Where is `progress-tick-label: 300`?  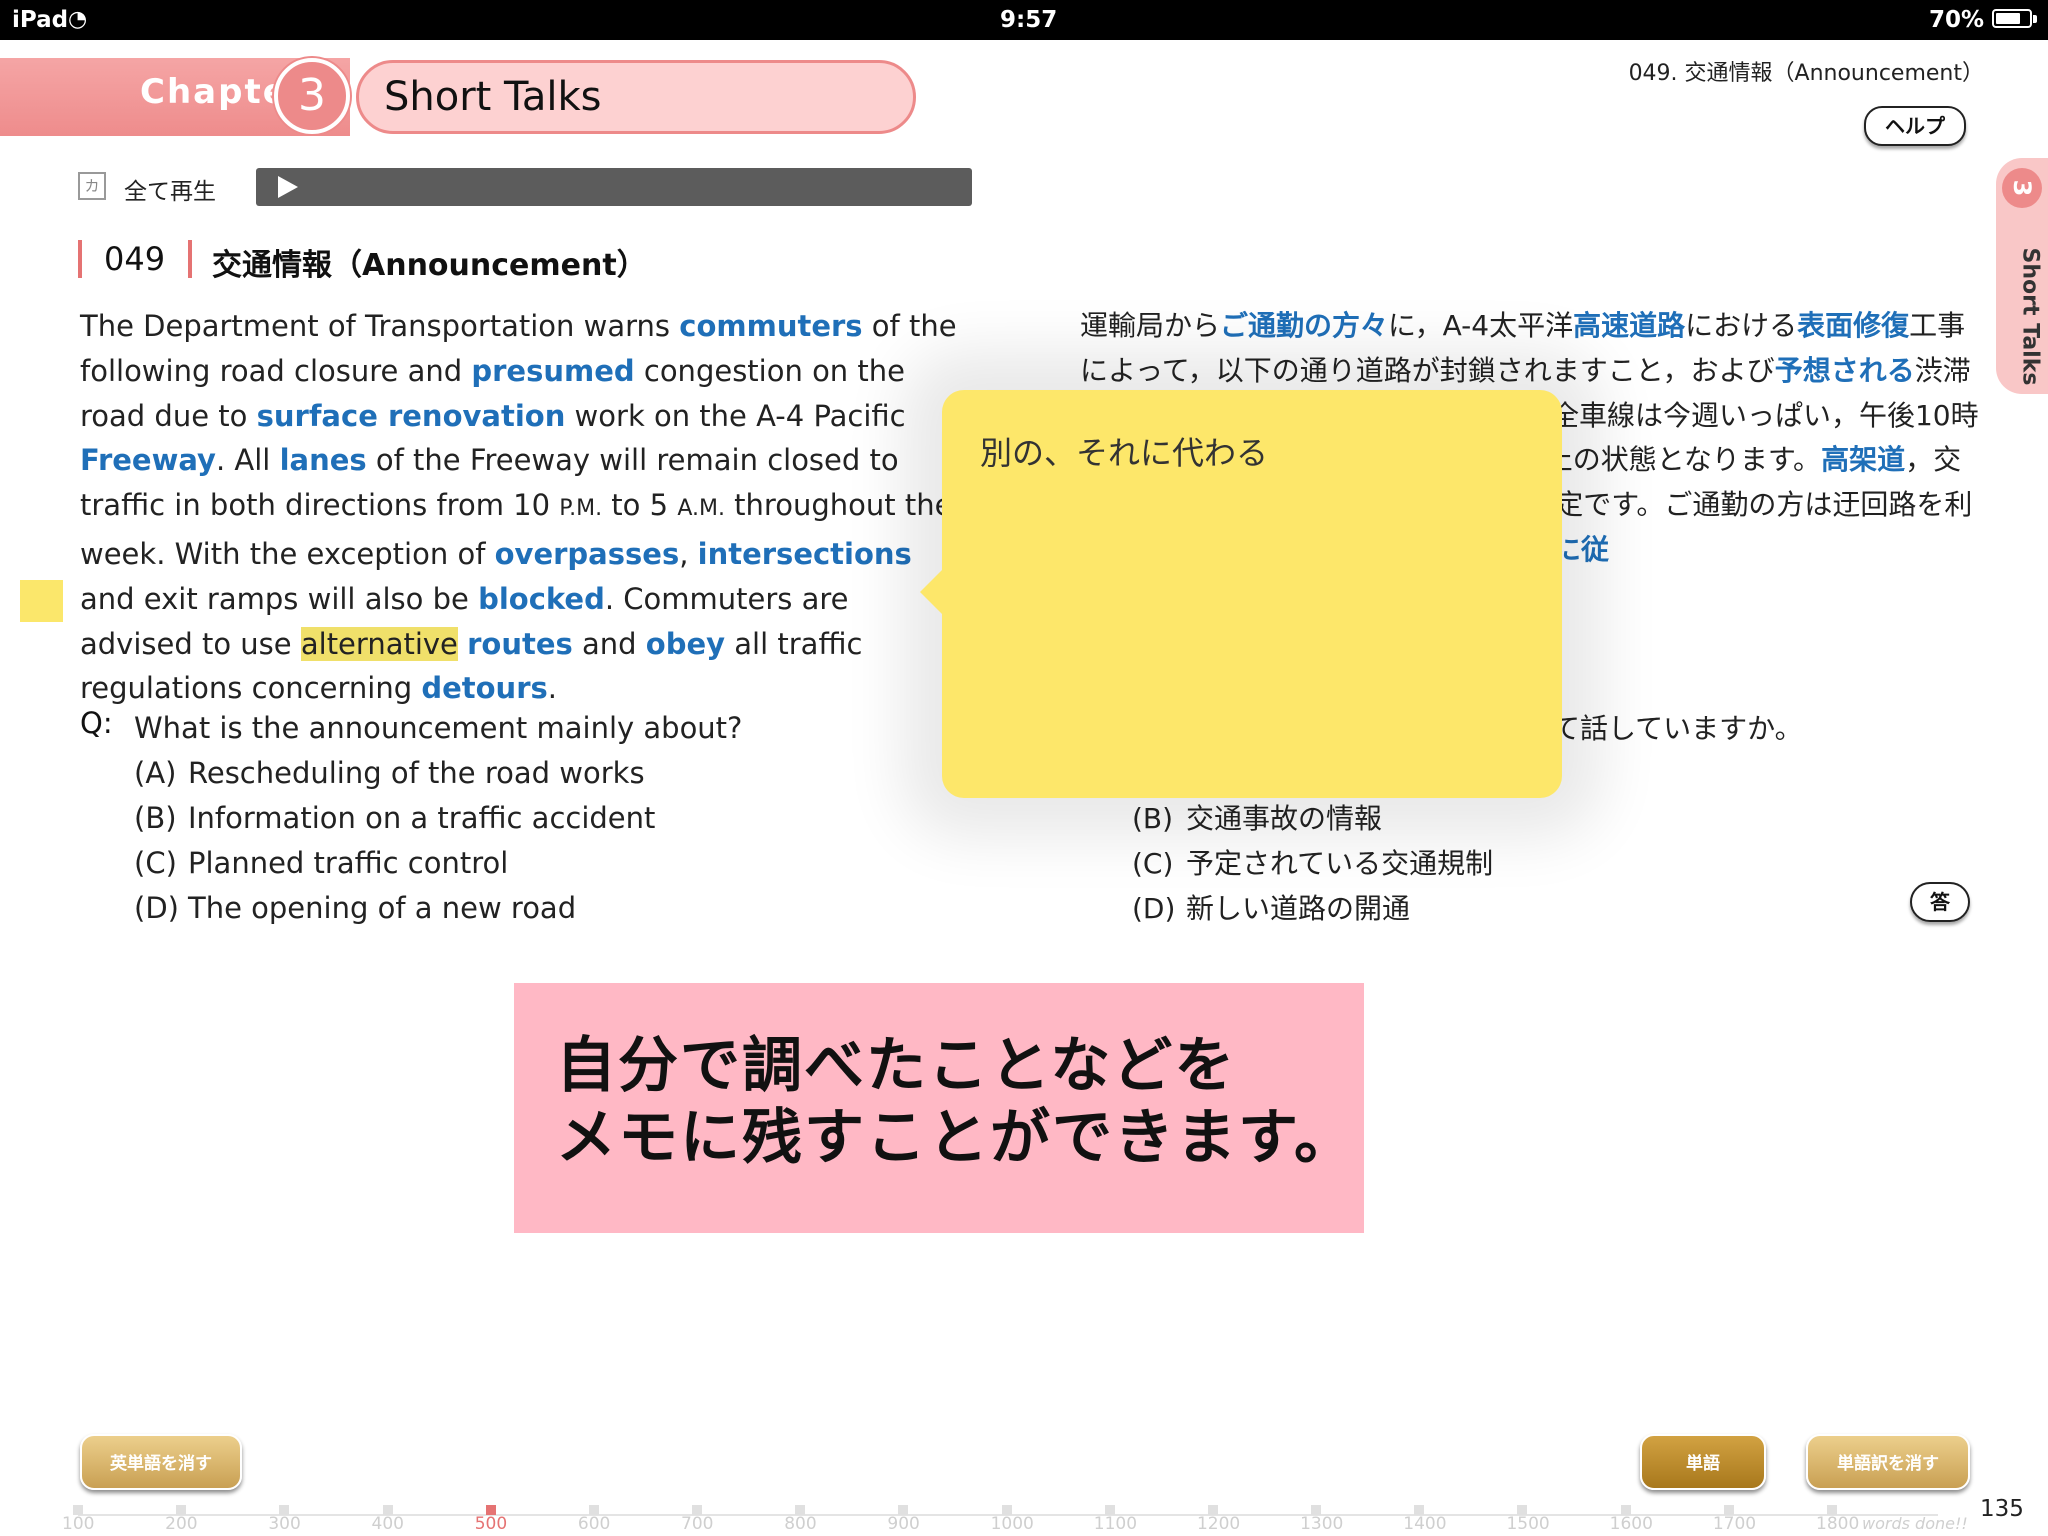 progress-tick-label: 300 is located at coordinates (284, 1524).